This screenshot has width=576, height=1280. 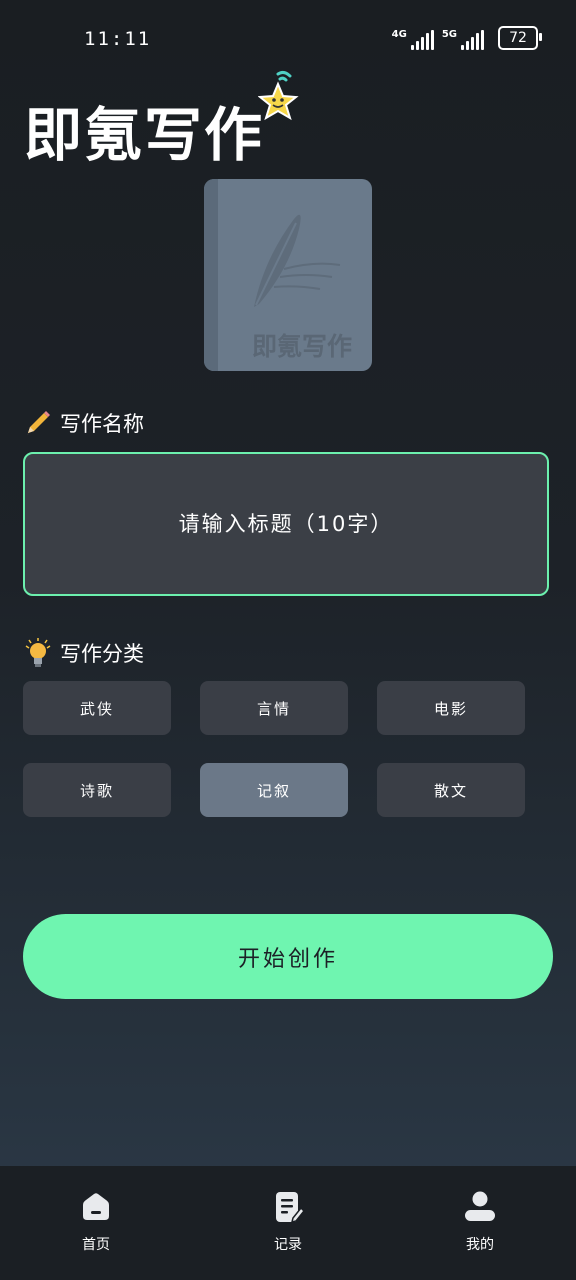 I want to click on category-romance-button: 言情, so click(x=274, y=708).